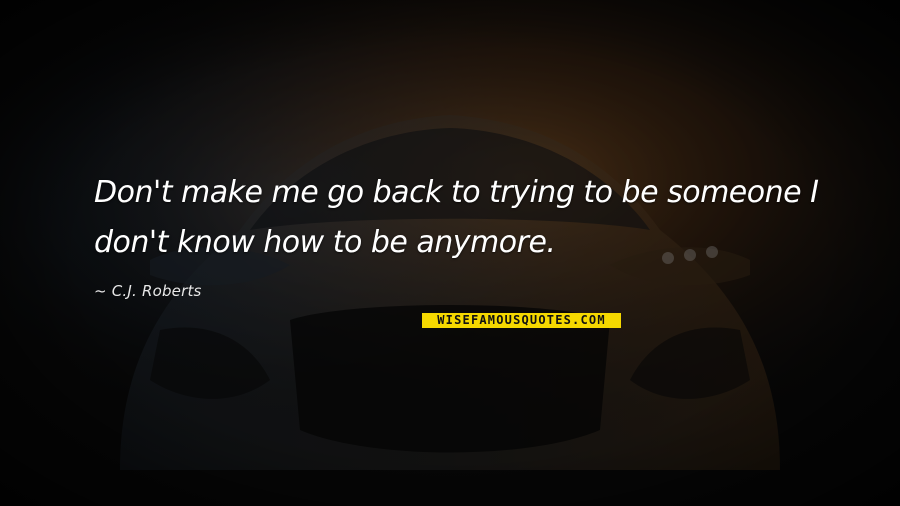 This screenshot has height=506, width=900. I want to click on quote-author: ~ C.J. Roberts, so click(148, 291).